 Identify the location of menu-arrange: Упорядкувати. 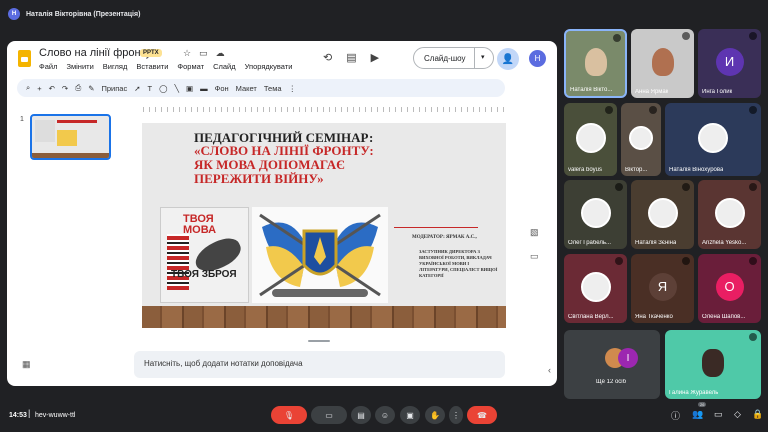
(269, 66).